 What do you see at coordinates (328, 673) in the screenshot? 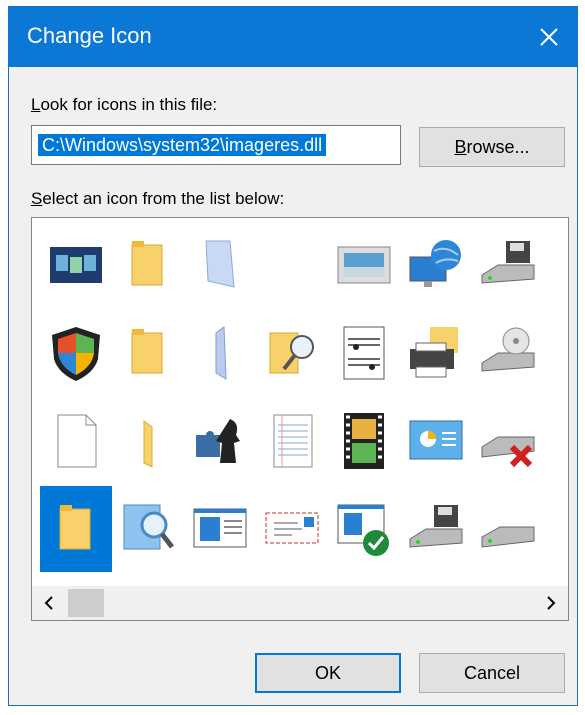
I see `ok-button: OK` at bounding box center [328, 673].